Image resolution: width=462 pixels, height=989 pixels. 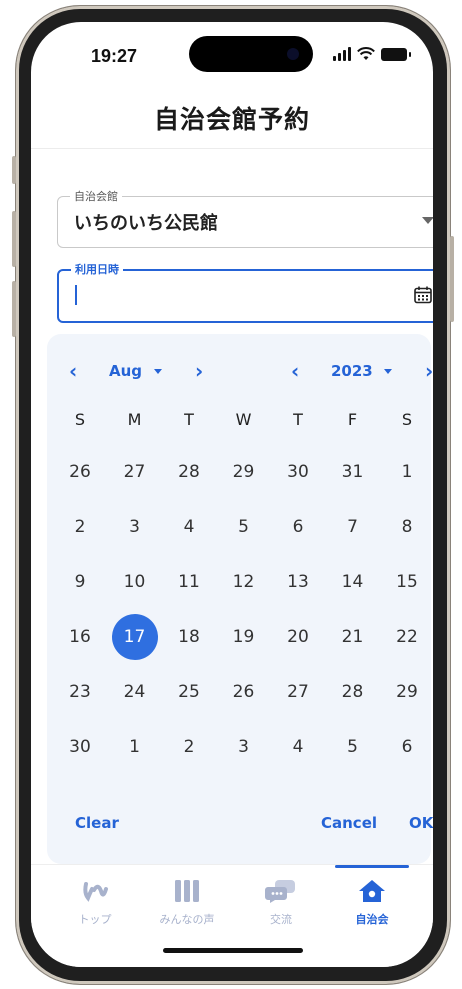 I want to click on top-logo-icon, so click(x=95, y=892).